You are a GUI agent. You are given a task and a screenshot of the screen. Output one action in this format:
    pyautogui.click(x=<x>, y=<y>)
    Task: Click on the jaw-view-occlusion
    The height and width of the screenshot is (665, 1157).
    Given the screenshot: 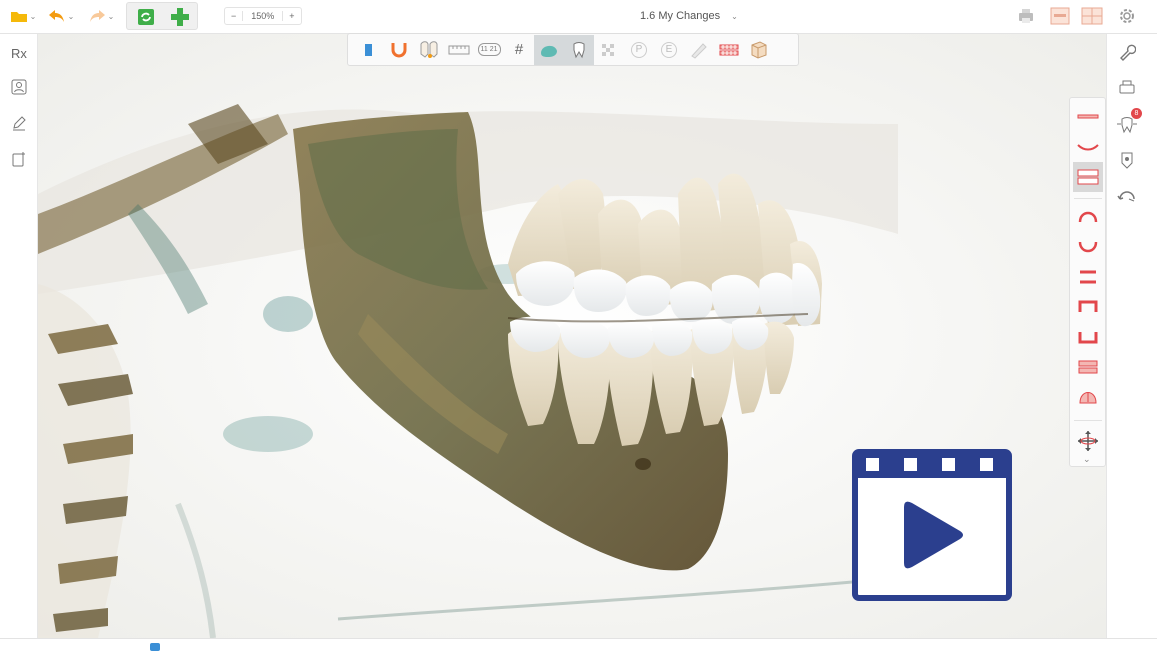 What is the action you would take?
    pyautogui.click(x=1088, y=367)
    